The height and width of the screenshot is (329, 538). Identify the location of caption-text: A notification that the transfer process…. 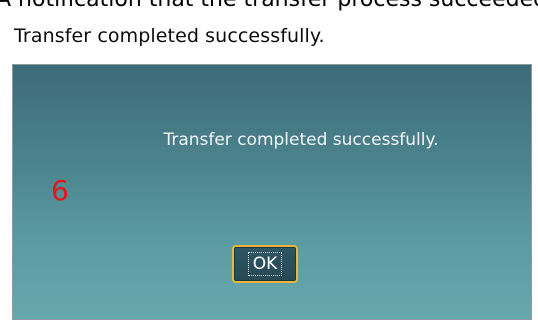
(269, 6).